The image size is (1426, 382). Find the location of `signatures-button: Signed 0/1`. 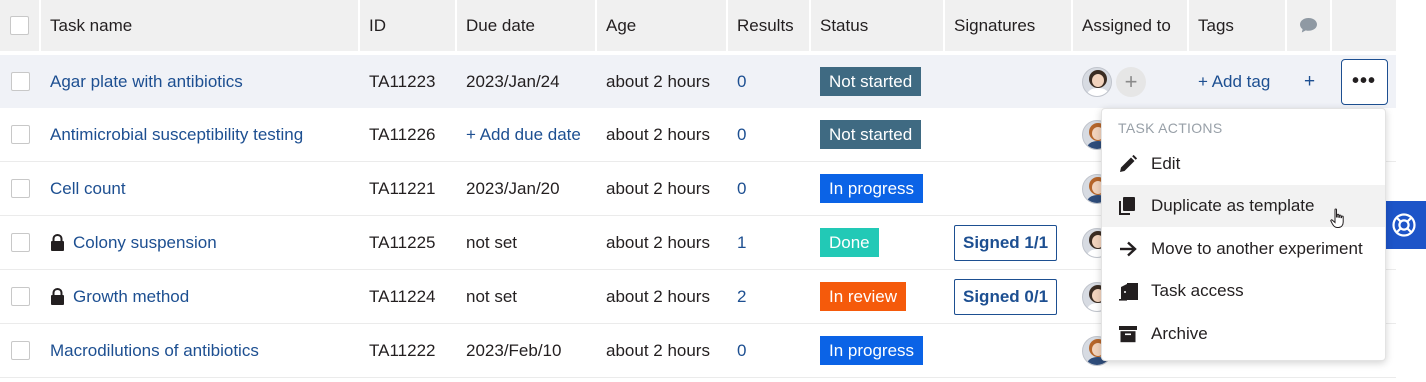

signatures-button: Signed 0/1 is located at coordinates (1006, 296).